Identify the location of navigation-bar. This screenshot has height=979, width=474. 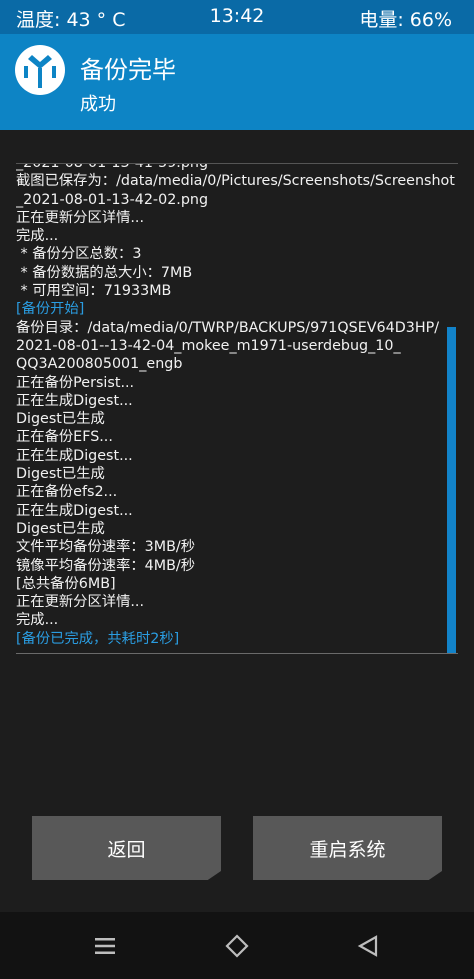
(237, 945).